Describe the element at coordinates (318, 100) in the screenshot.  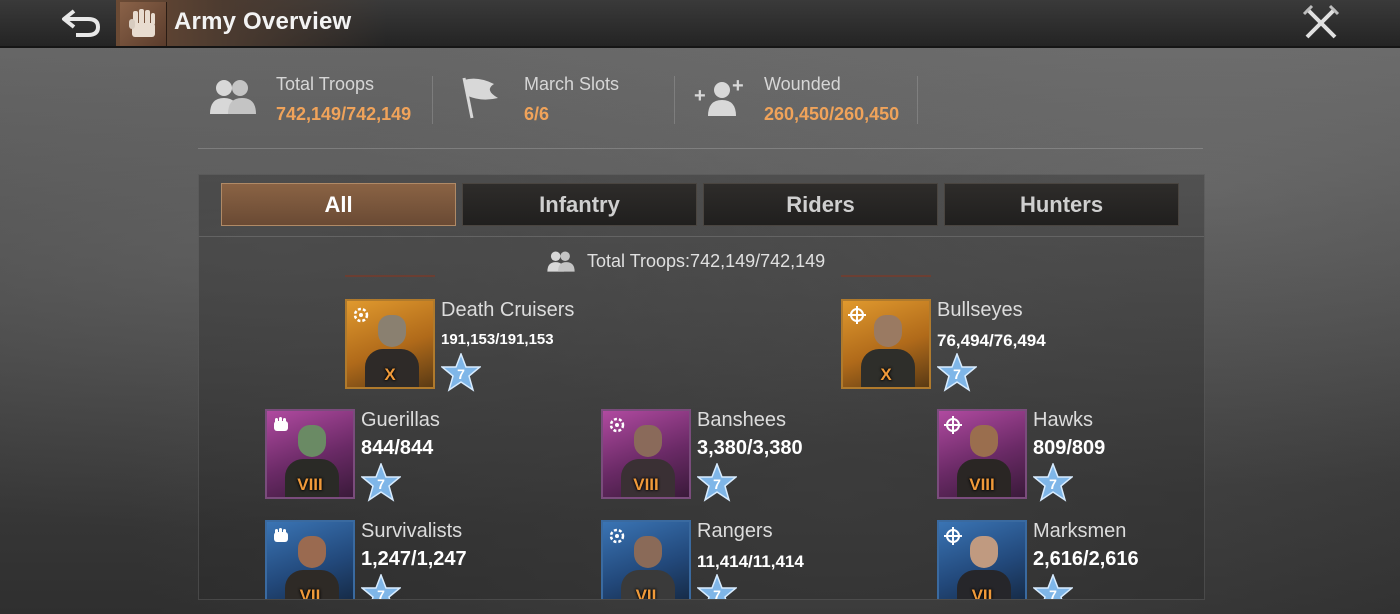
I see `stat-total-troops: Total Troops 742,149/742,149` at that location.